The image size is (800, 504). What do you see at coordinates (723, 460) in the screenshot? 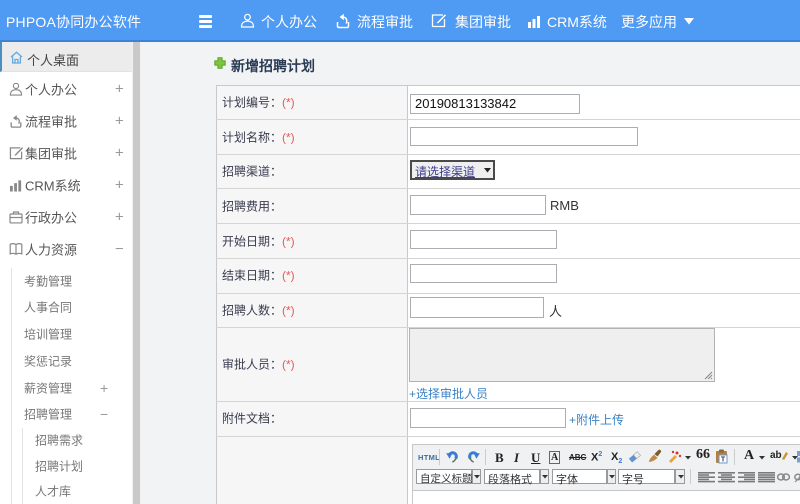
I see `svg-text: T` at bounding box center [723, 460].